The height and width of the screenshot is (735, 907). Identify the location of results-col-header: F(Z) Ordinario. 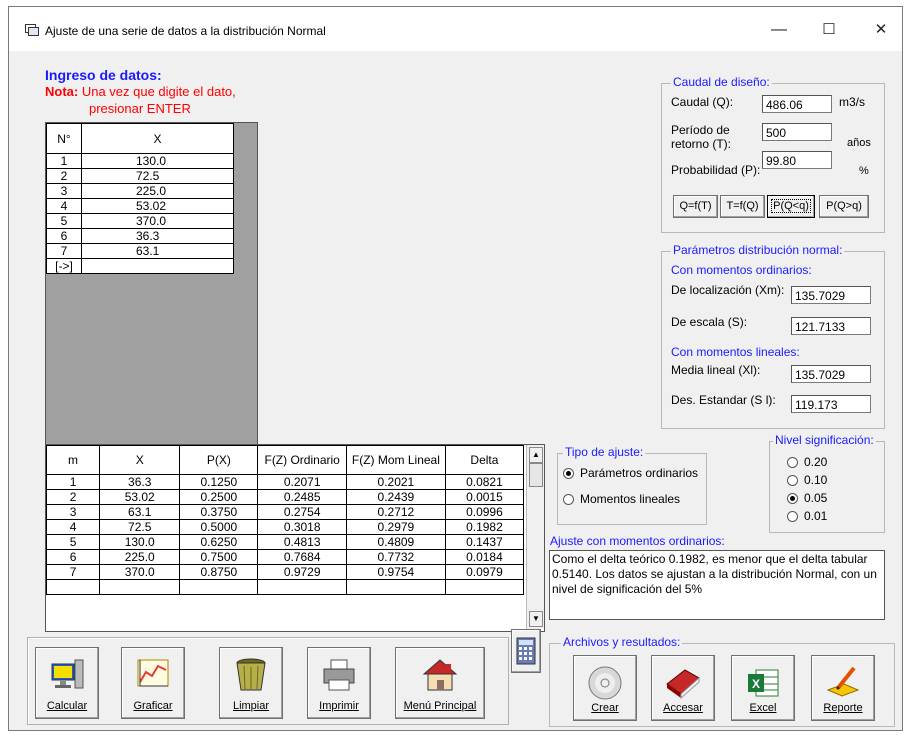
(302, 460).